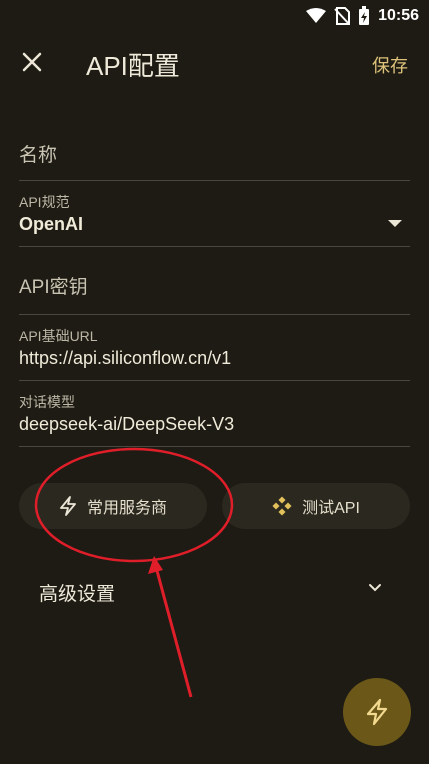 The image size is (429, 764). What do you see at coordinates (395, 224) in the screenshot?
I see `dropdown-arrow-icon` at bounding box center [395, 224].